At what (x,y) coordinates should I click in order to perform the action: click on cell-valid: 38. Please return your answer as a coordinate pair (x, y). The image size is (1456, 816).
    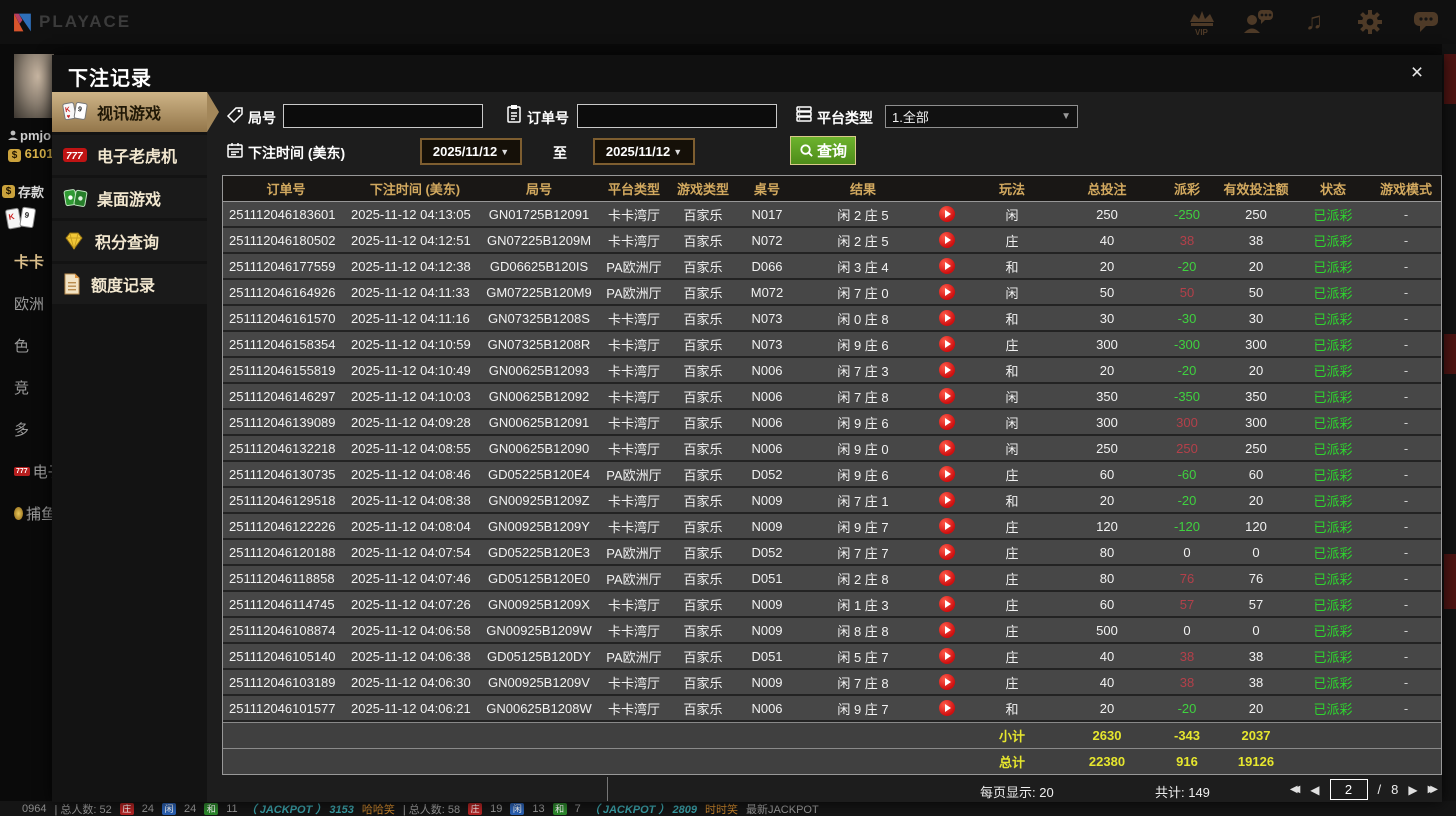
    Looking at the image, I should click on (1256, 656).